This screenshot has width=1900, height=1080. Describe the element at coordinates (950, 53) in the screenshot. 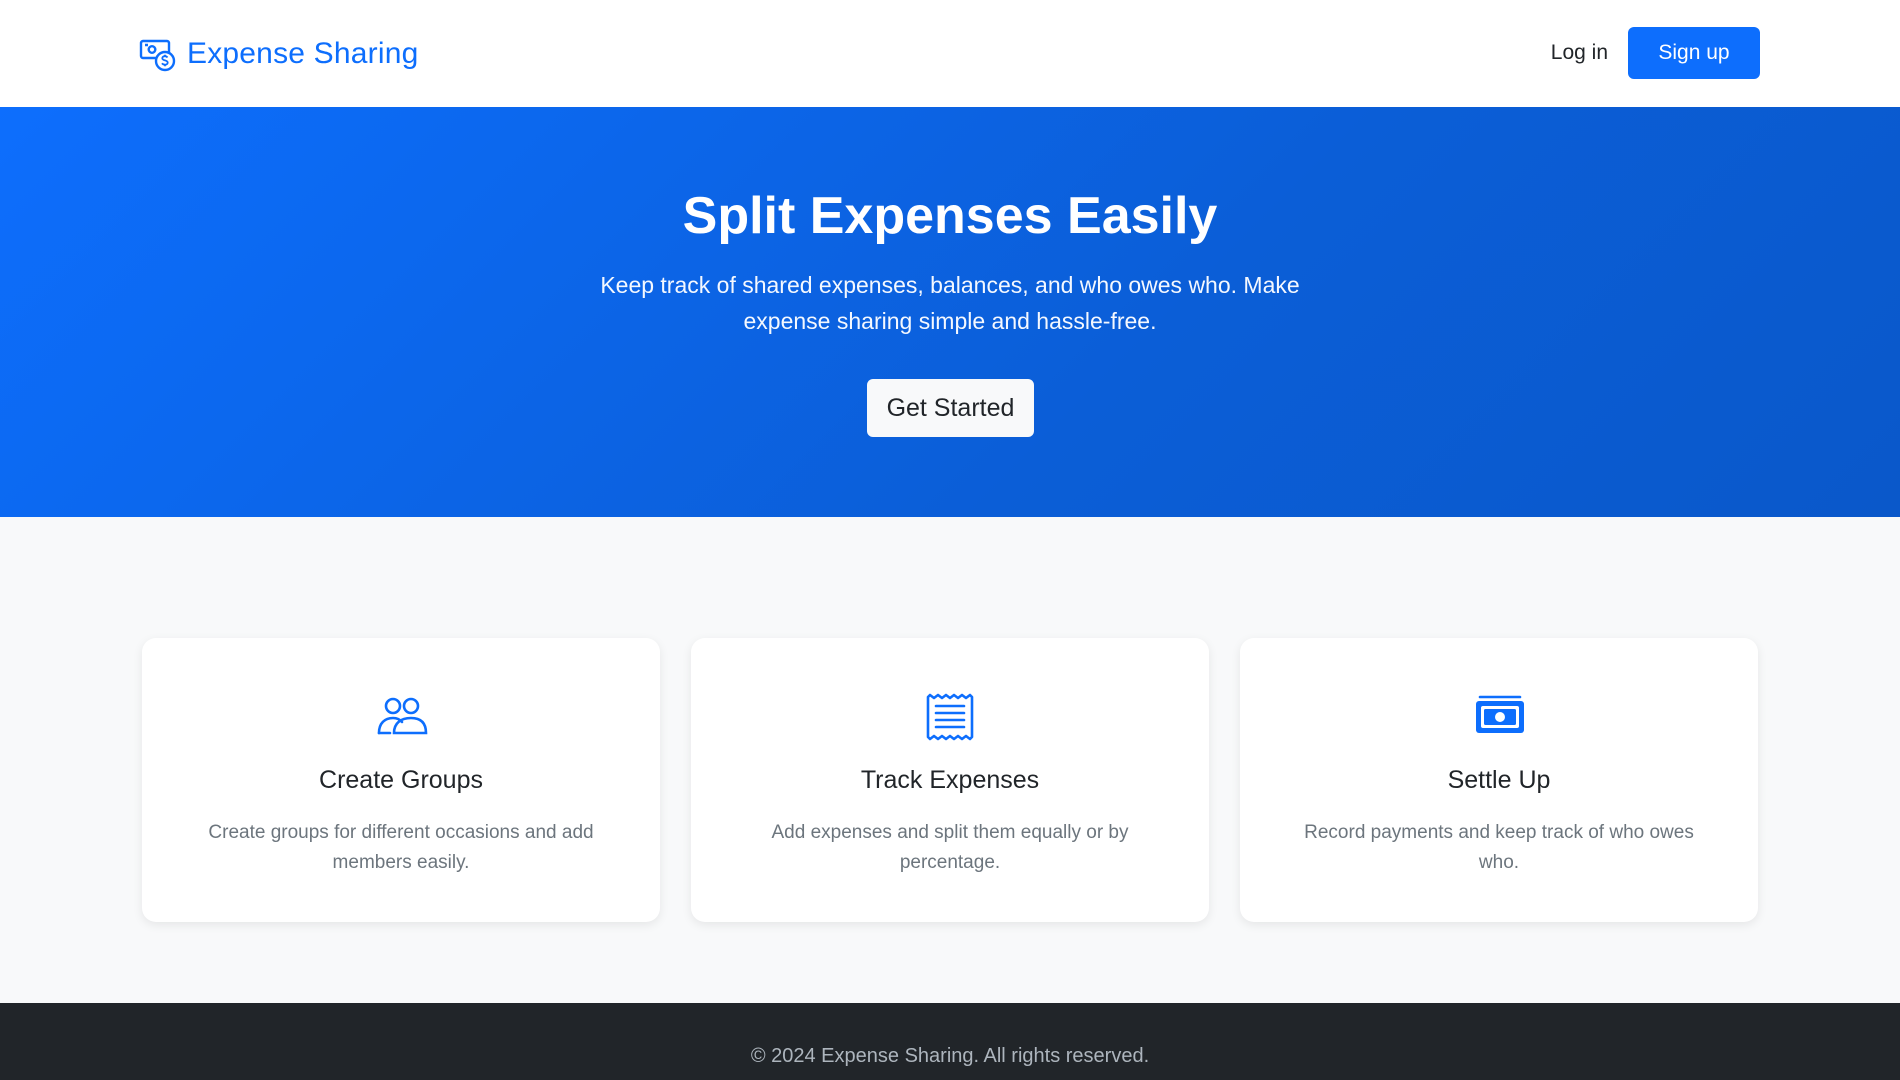

I see `navbar: Expense Sharing Log in Sign up` at that location.